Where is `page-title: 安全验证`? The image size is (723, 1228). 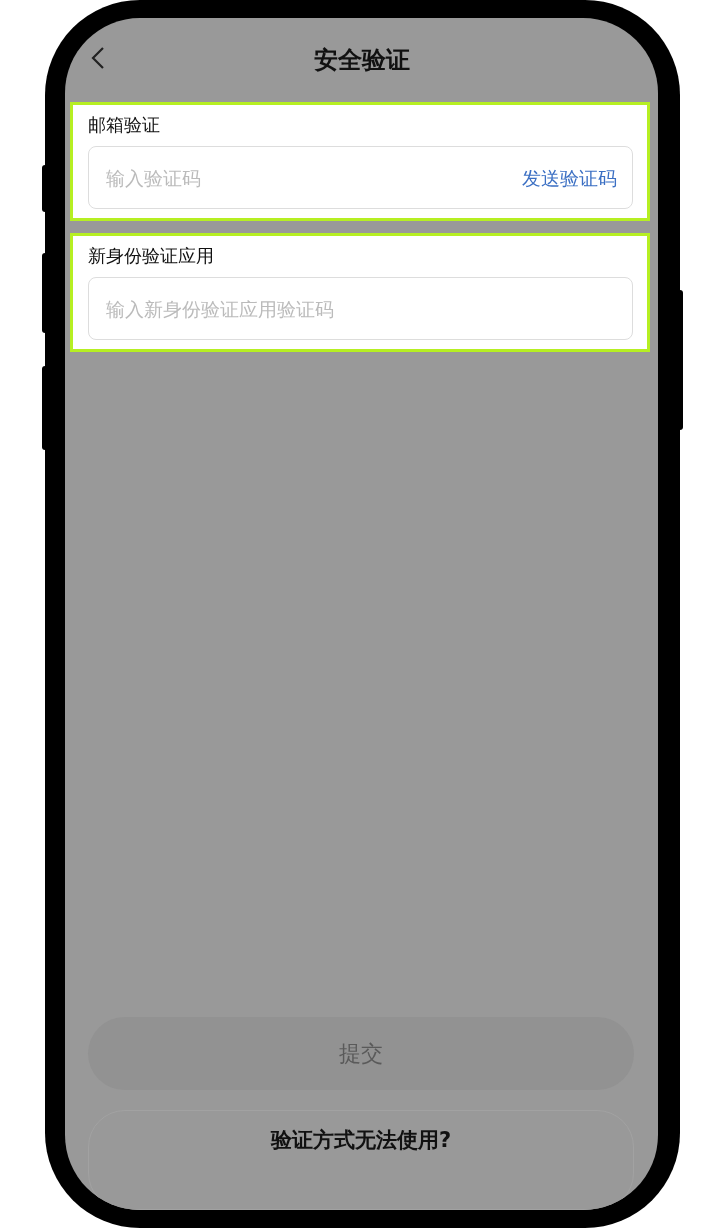
page-title: 安全验证 is located at coordinates (361, 60).